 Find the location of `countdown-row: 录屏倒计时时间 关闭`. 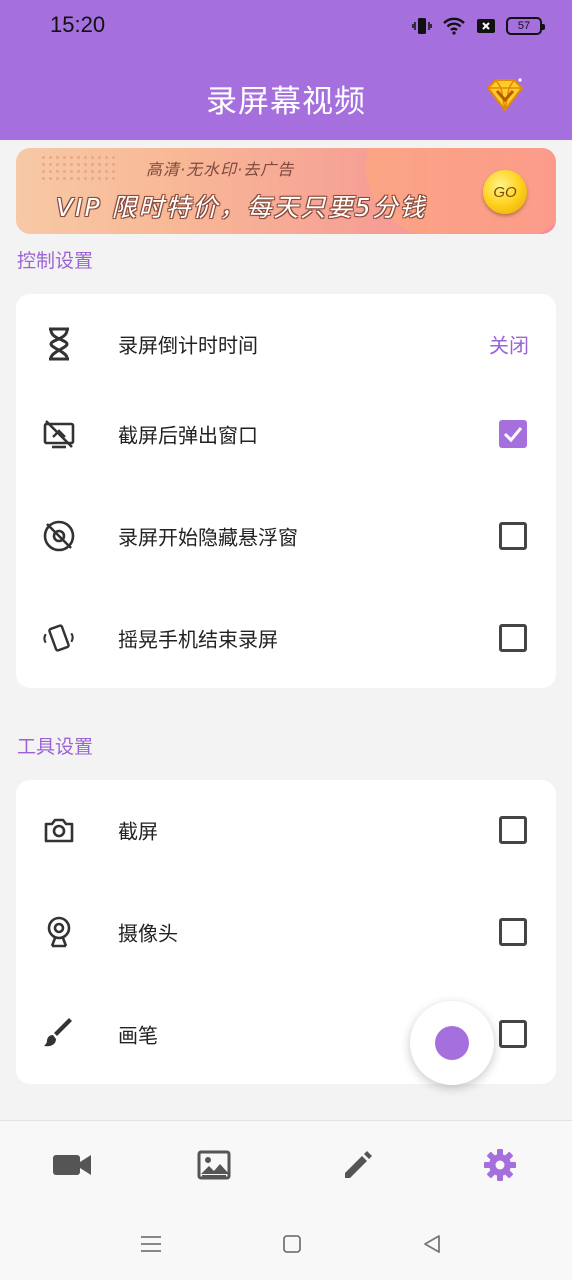

countdown-row: 录屏倒计时时间 关闭 is located at coordinates (286, 344).